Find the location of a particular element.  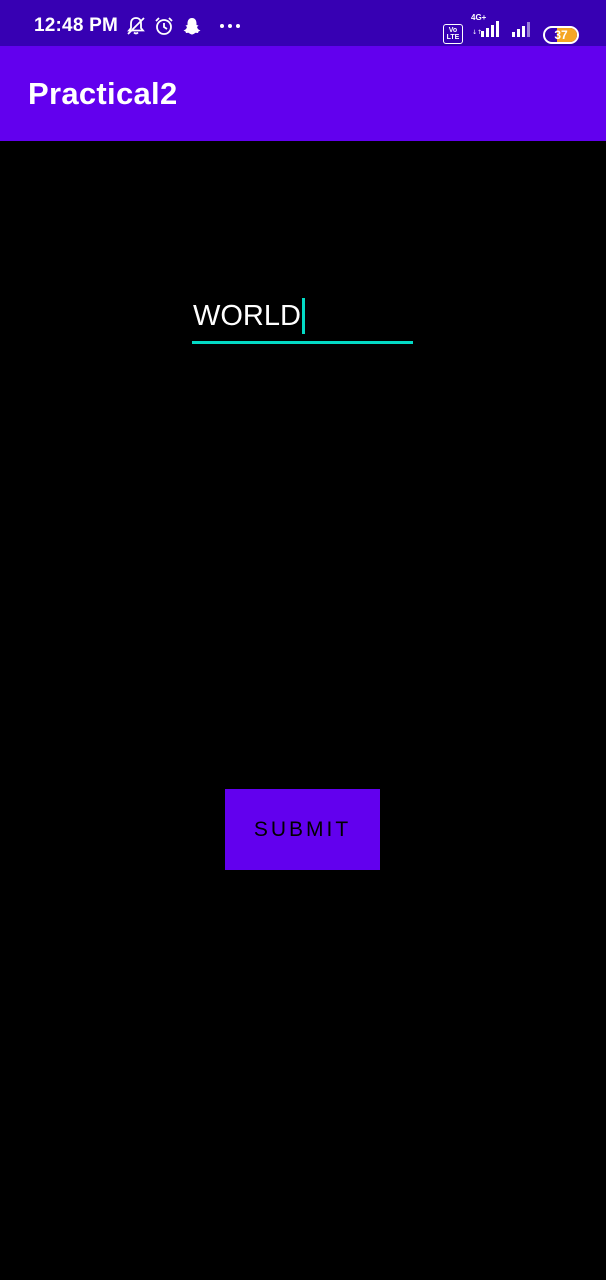

notifications-off-icon is located at coordinates (136, 26).